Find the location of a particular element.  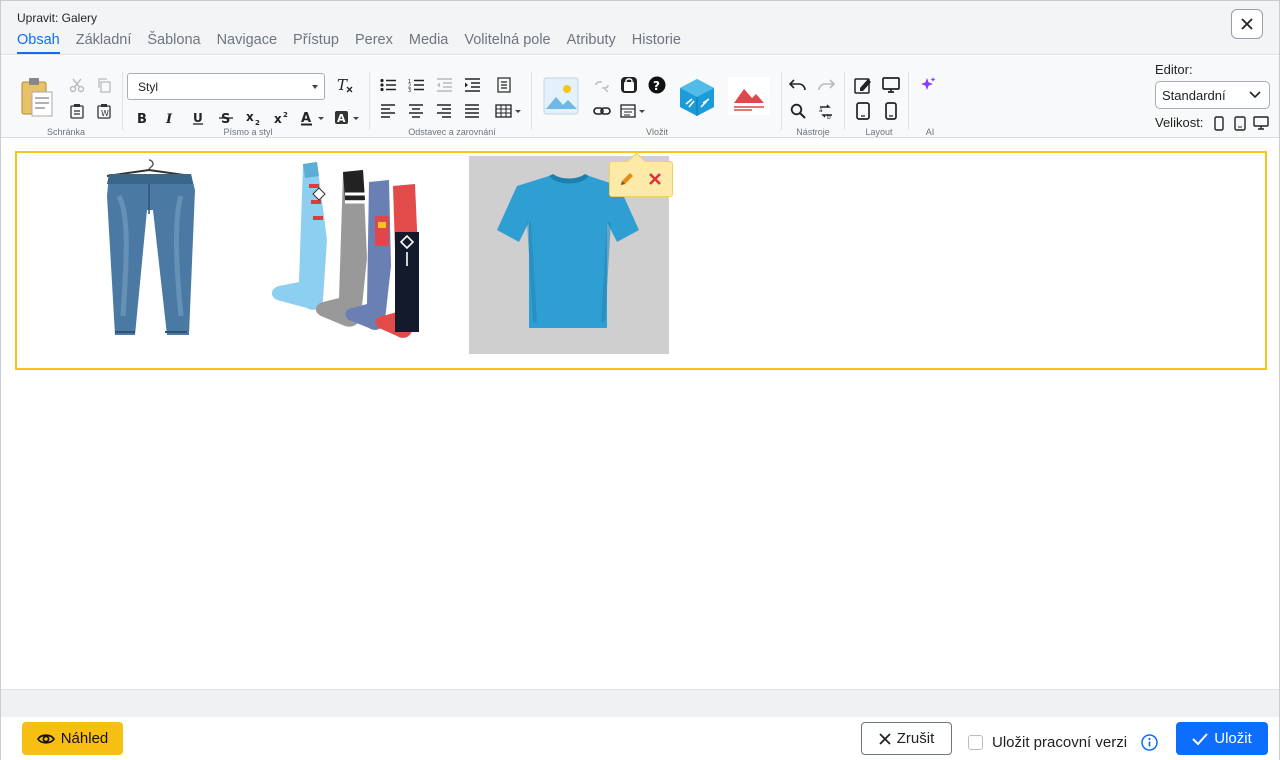

align-justify-icon is located at coordinates (472, 111).